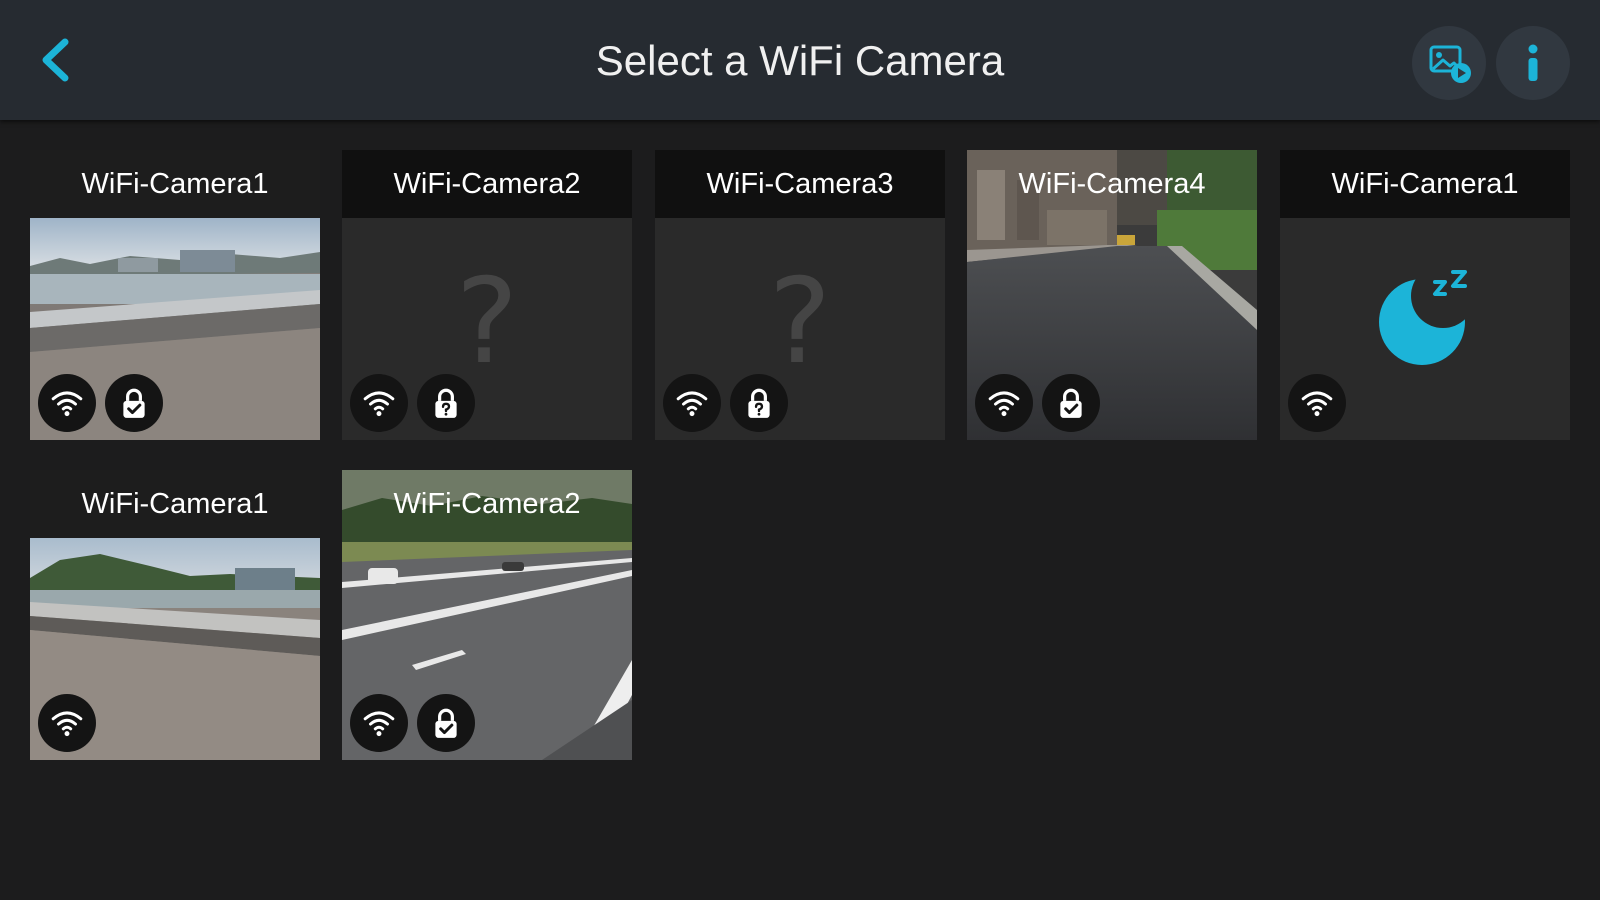 The width and height of the screenshot is (1600, 900). What do you see at coordinates (1112, 295) in the screenshot?
I see `camera-tile: WiFi-Camera4` at bounding box center [1112, 295].